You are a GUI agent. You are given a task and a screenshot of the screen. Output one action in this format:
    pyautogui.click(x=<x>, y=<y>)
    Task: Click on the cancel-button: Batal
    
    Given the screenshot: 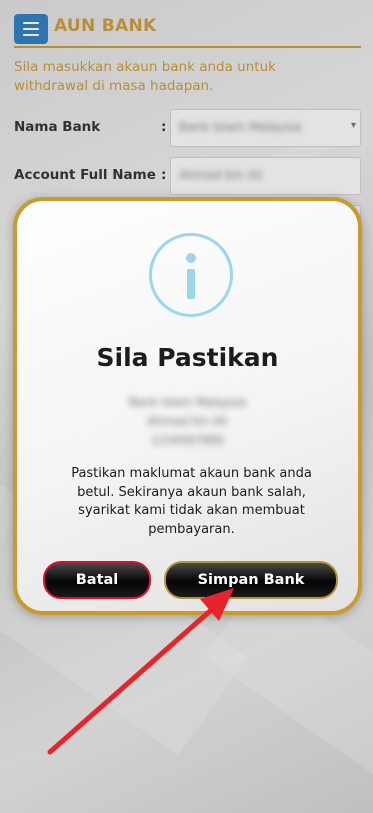 What is the action you would take?
    pyautogui.click(x=97, y=580)
    